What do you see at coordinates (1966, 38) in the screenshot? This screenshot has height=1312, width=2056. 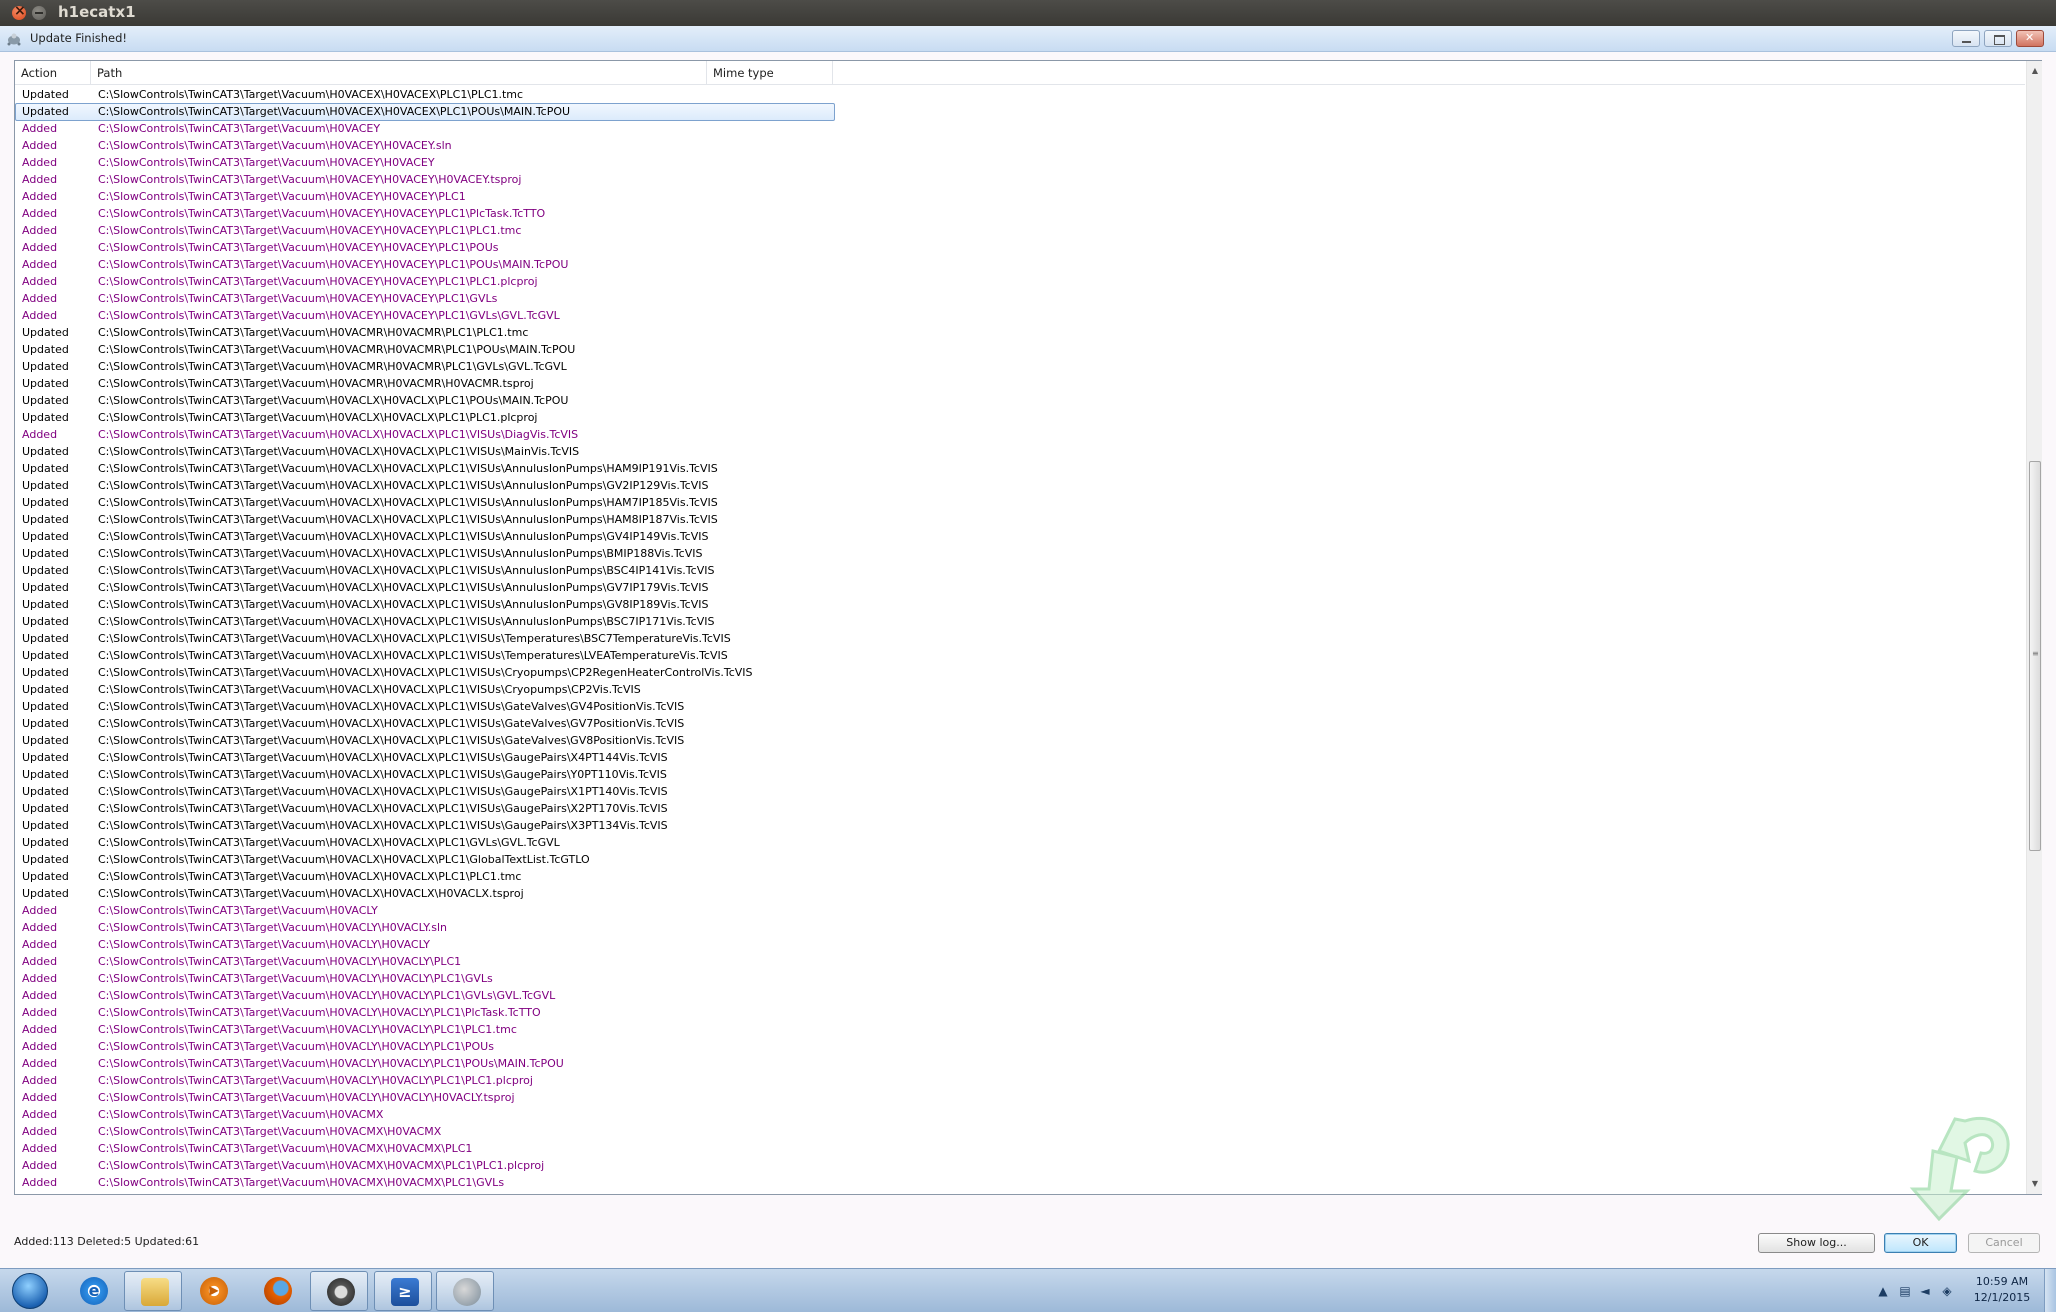 I see `minimize-button` at bounding box center [1966, 38].